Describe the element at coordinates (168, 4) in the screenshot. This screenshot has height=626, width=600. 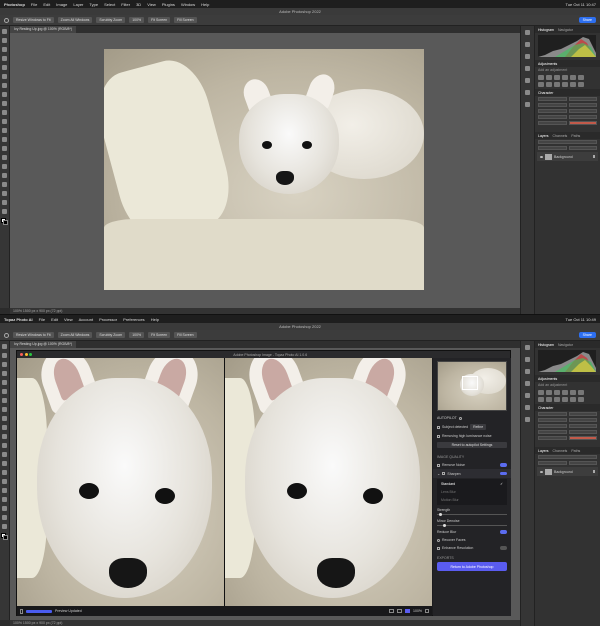
I see `menu-plugins: Plugins` at that location.